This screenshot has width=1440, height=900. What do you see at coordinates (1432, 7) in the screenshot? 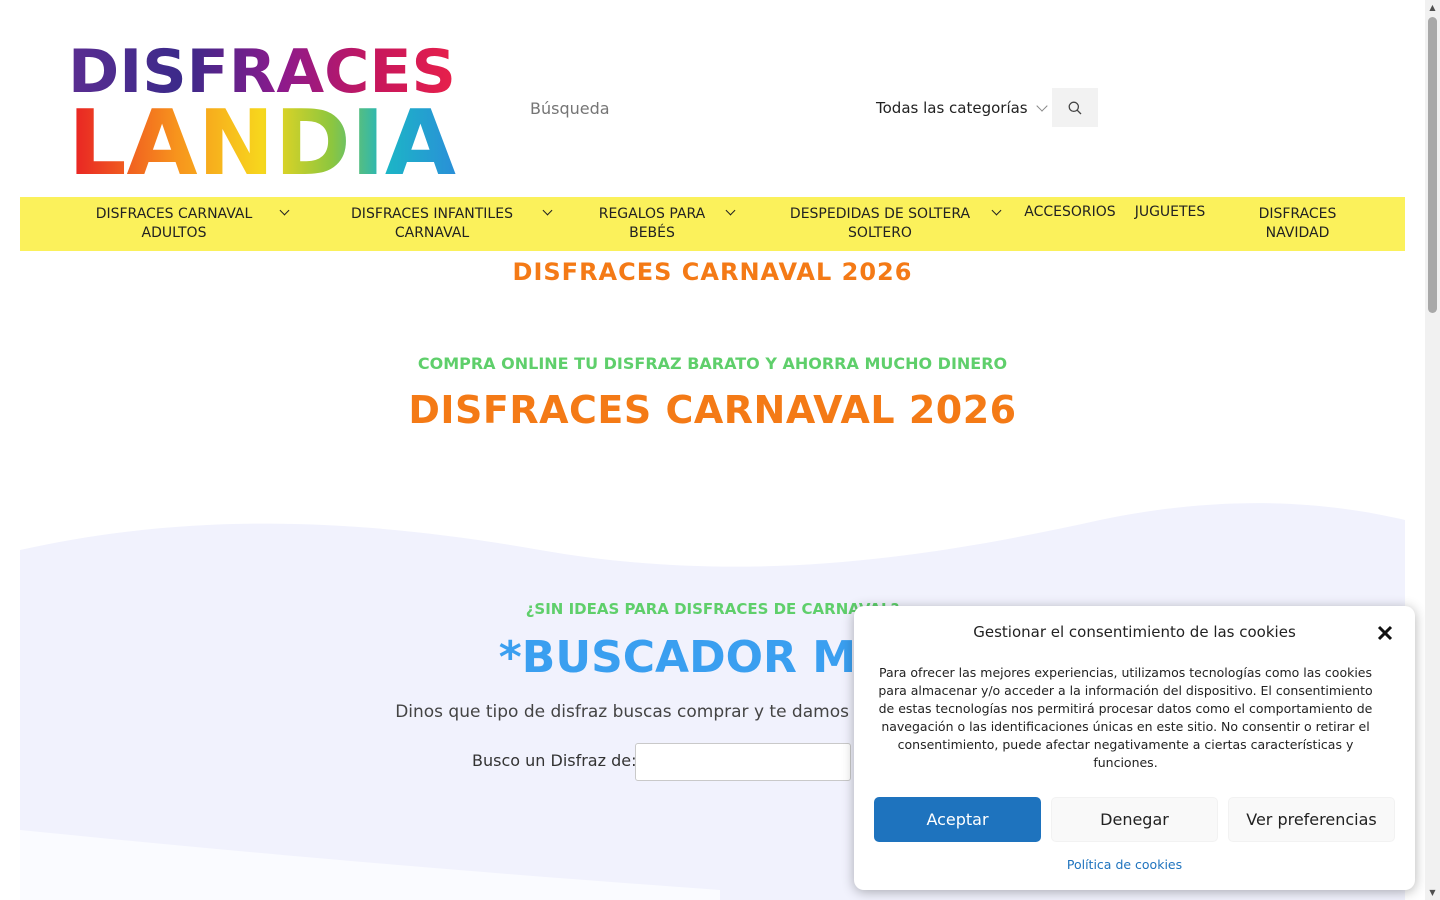
I see `scroll-up-icon: ▲` at bounding box center [1432, 7].